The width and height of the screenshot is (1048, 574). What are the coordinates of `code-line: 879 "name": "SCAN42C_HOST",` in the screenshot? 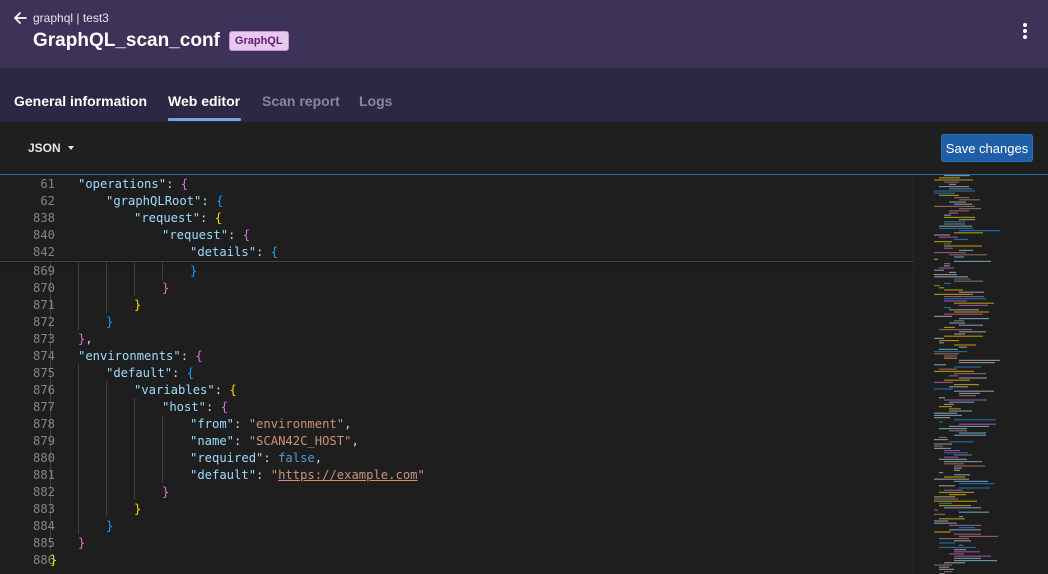 It's located at (456, 441).